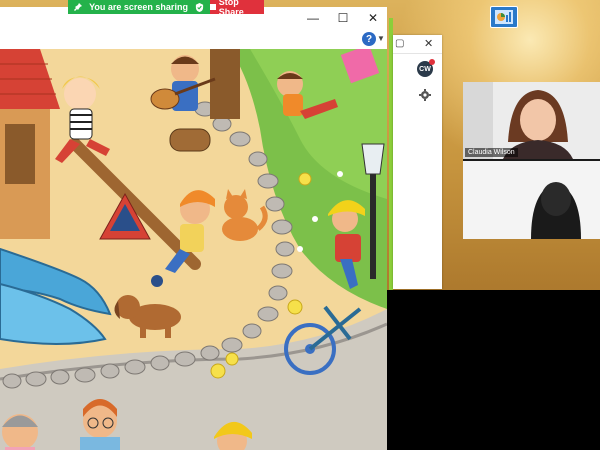  I want to click on close-button: ✕, so click(373, 18).